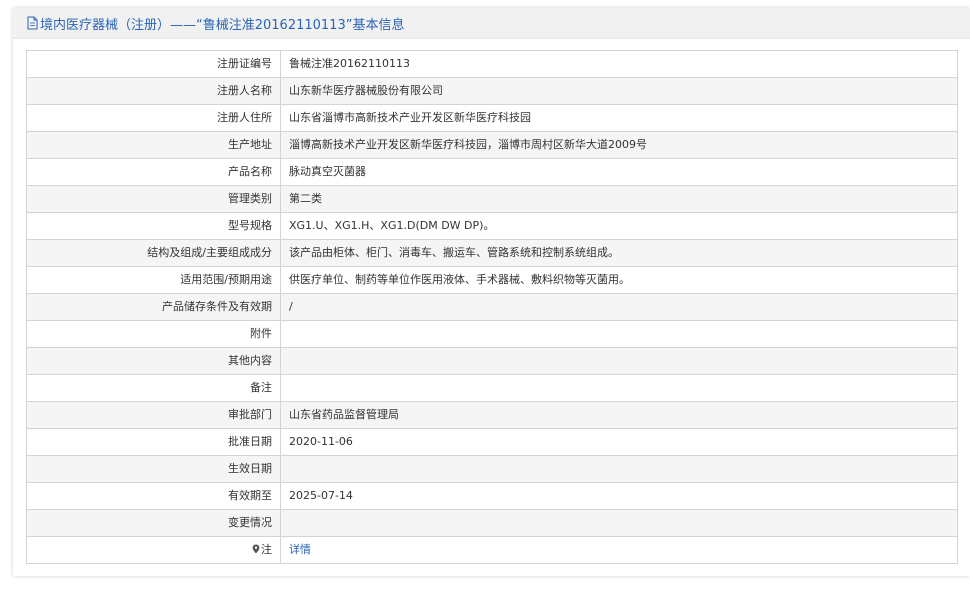 This screenshot has height=590, width=970. I want to click on field-value: 2020-11-06, so click(619, 442).